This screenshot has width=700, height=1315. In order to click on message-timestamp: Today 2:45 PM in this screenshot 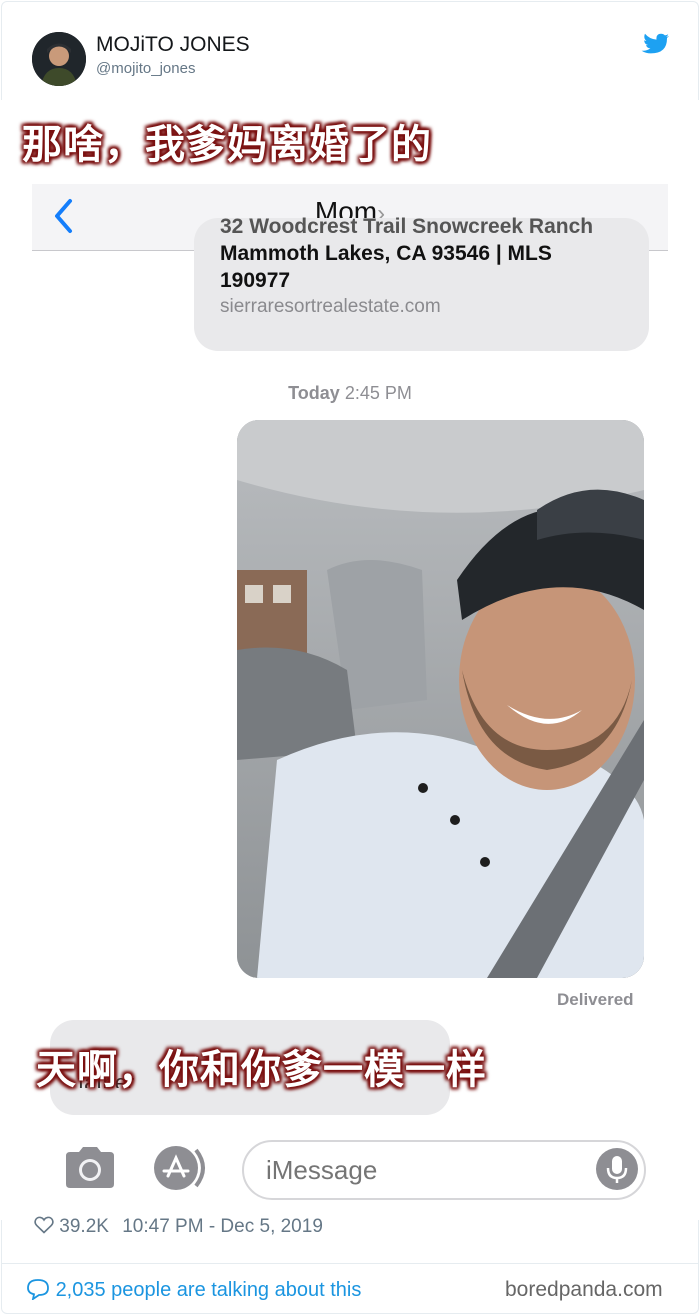, I will do `click(350, 393)`.